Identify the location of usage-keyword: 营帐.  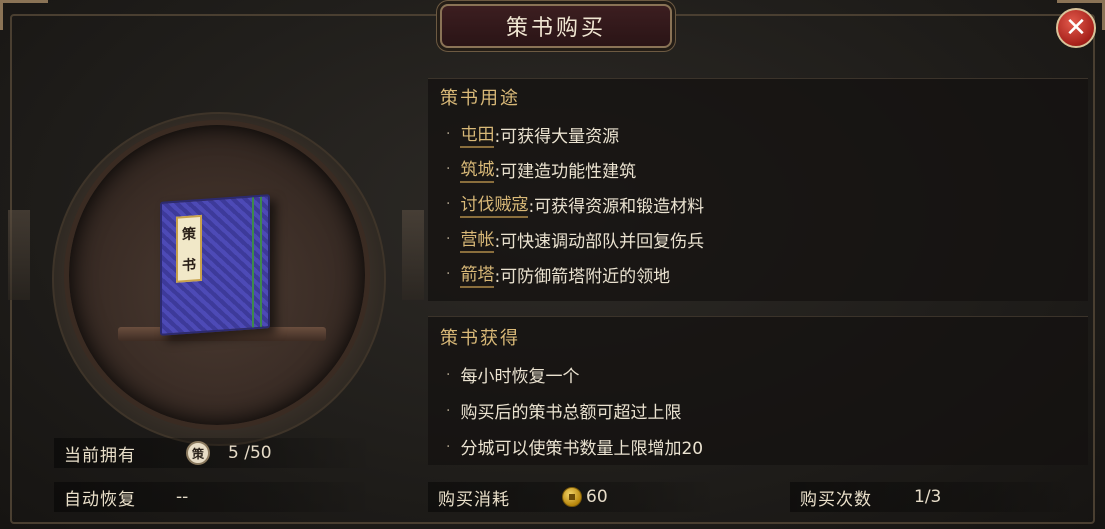
(477, 239).